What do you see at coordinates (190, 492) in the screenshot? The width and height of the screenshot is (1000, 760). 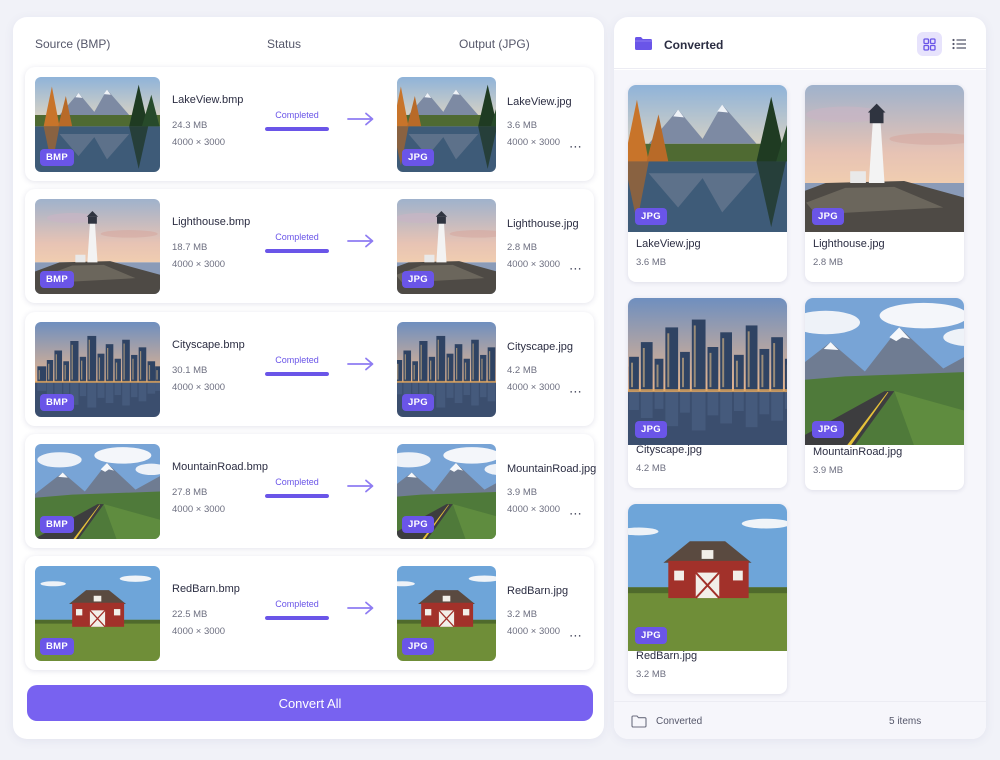 I see `source-filesize: 27.8 MB` at bounding box center [190, 492].